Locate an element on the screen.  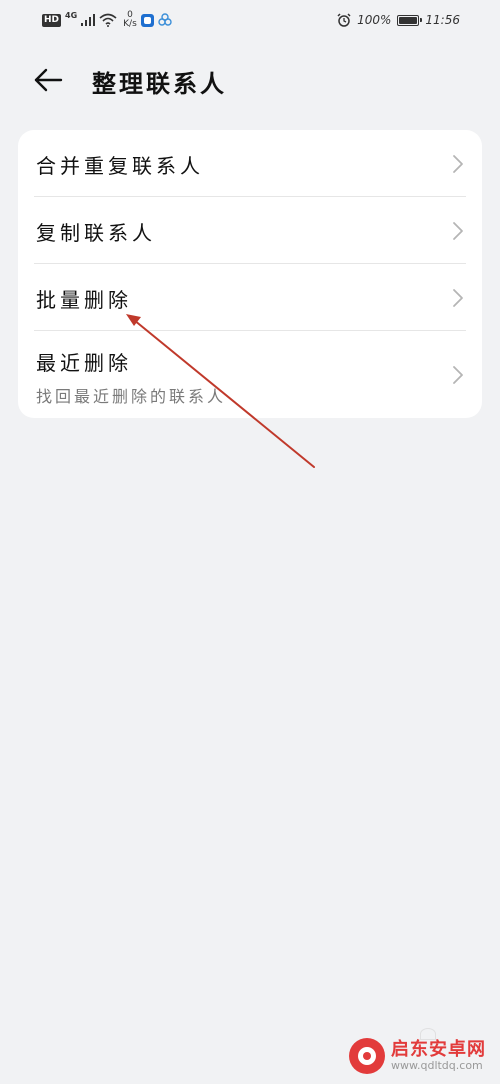
battery-fill is located at coordinates (408, 20).